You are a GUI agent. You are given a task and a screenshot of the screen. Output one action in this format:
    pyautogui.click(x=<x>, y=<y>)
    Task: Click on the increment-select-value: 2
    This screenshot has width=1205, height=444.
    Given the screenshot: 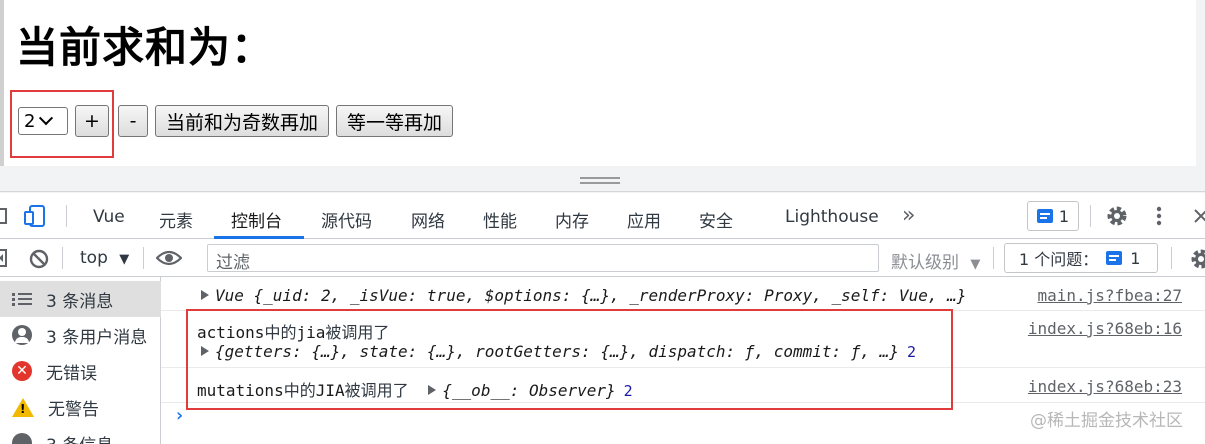 What is the action you would take?
    pyautogui.click(x=30, y=121)
    